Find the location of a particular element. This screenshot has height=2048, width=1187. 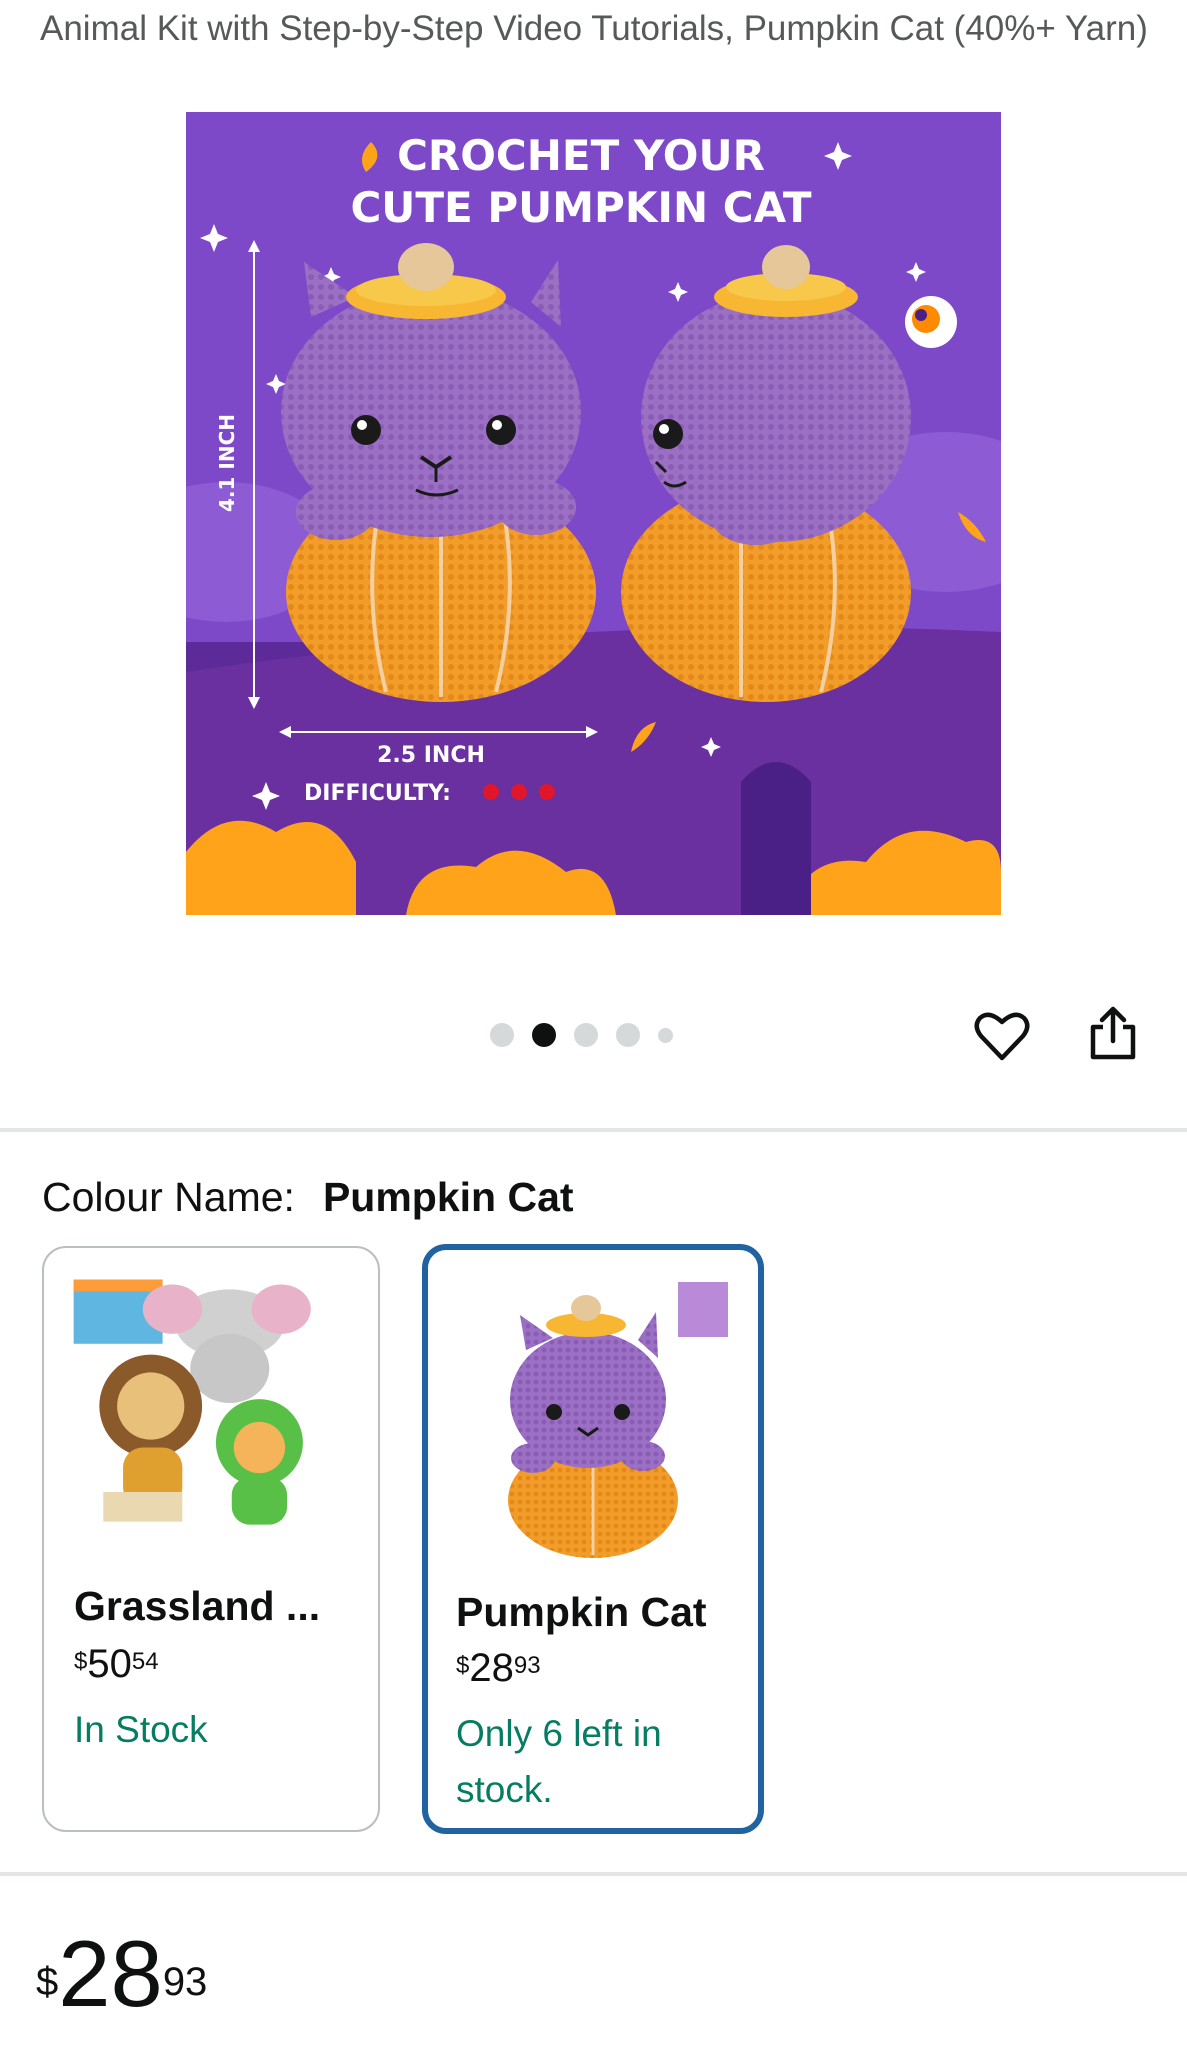

wishlist-button is located at coordinates (1002, 1036).